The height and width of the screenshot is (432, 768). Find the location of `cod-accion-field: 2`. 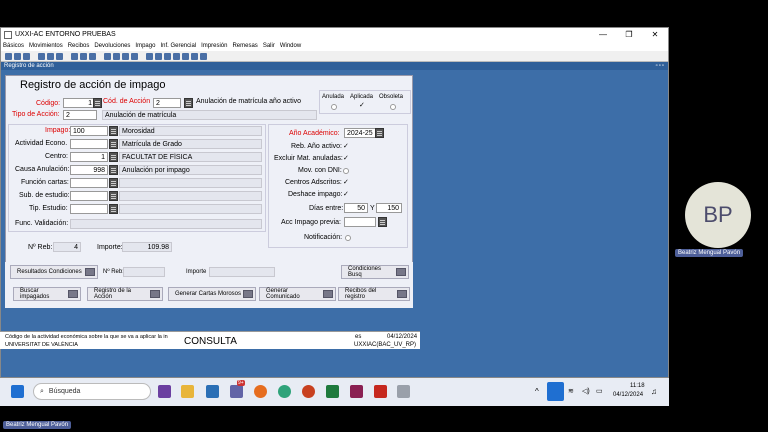

cod-accion-field: 2 is located at coordinates (167, 103).